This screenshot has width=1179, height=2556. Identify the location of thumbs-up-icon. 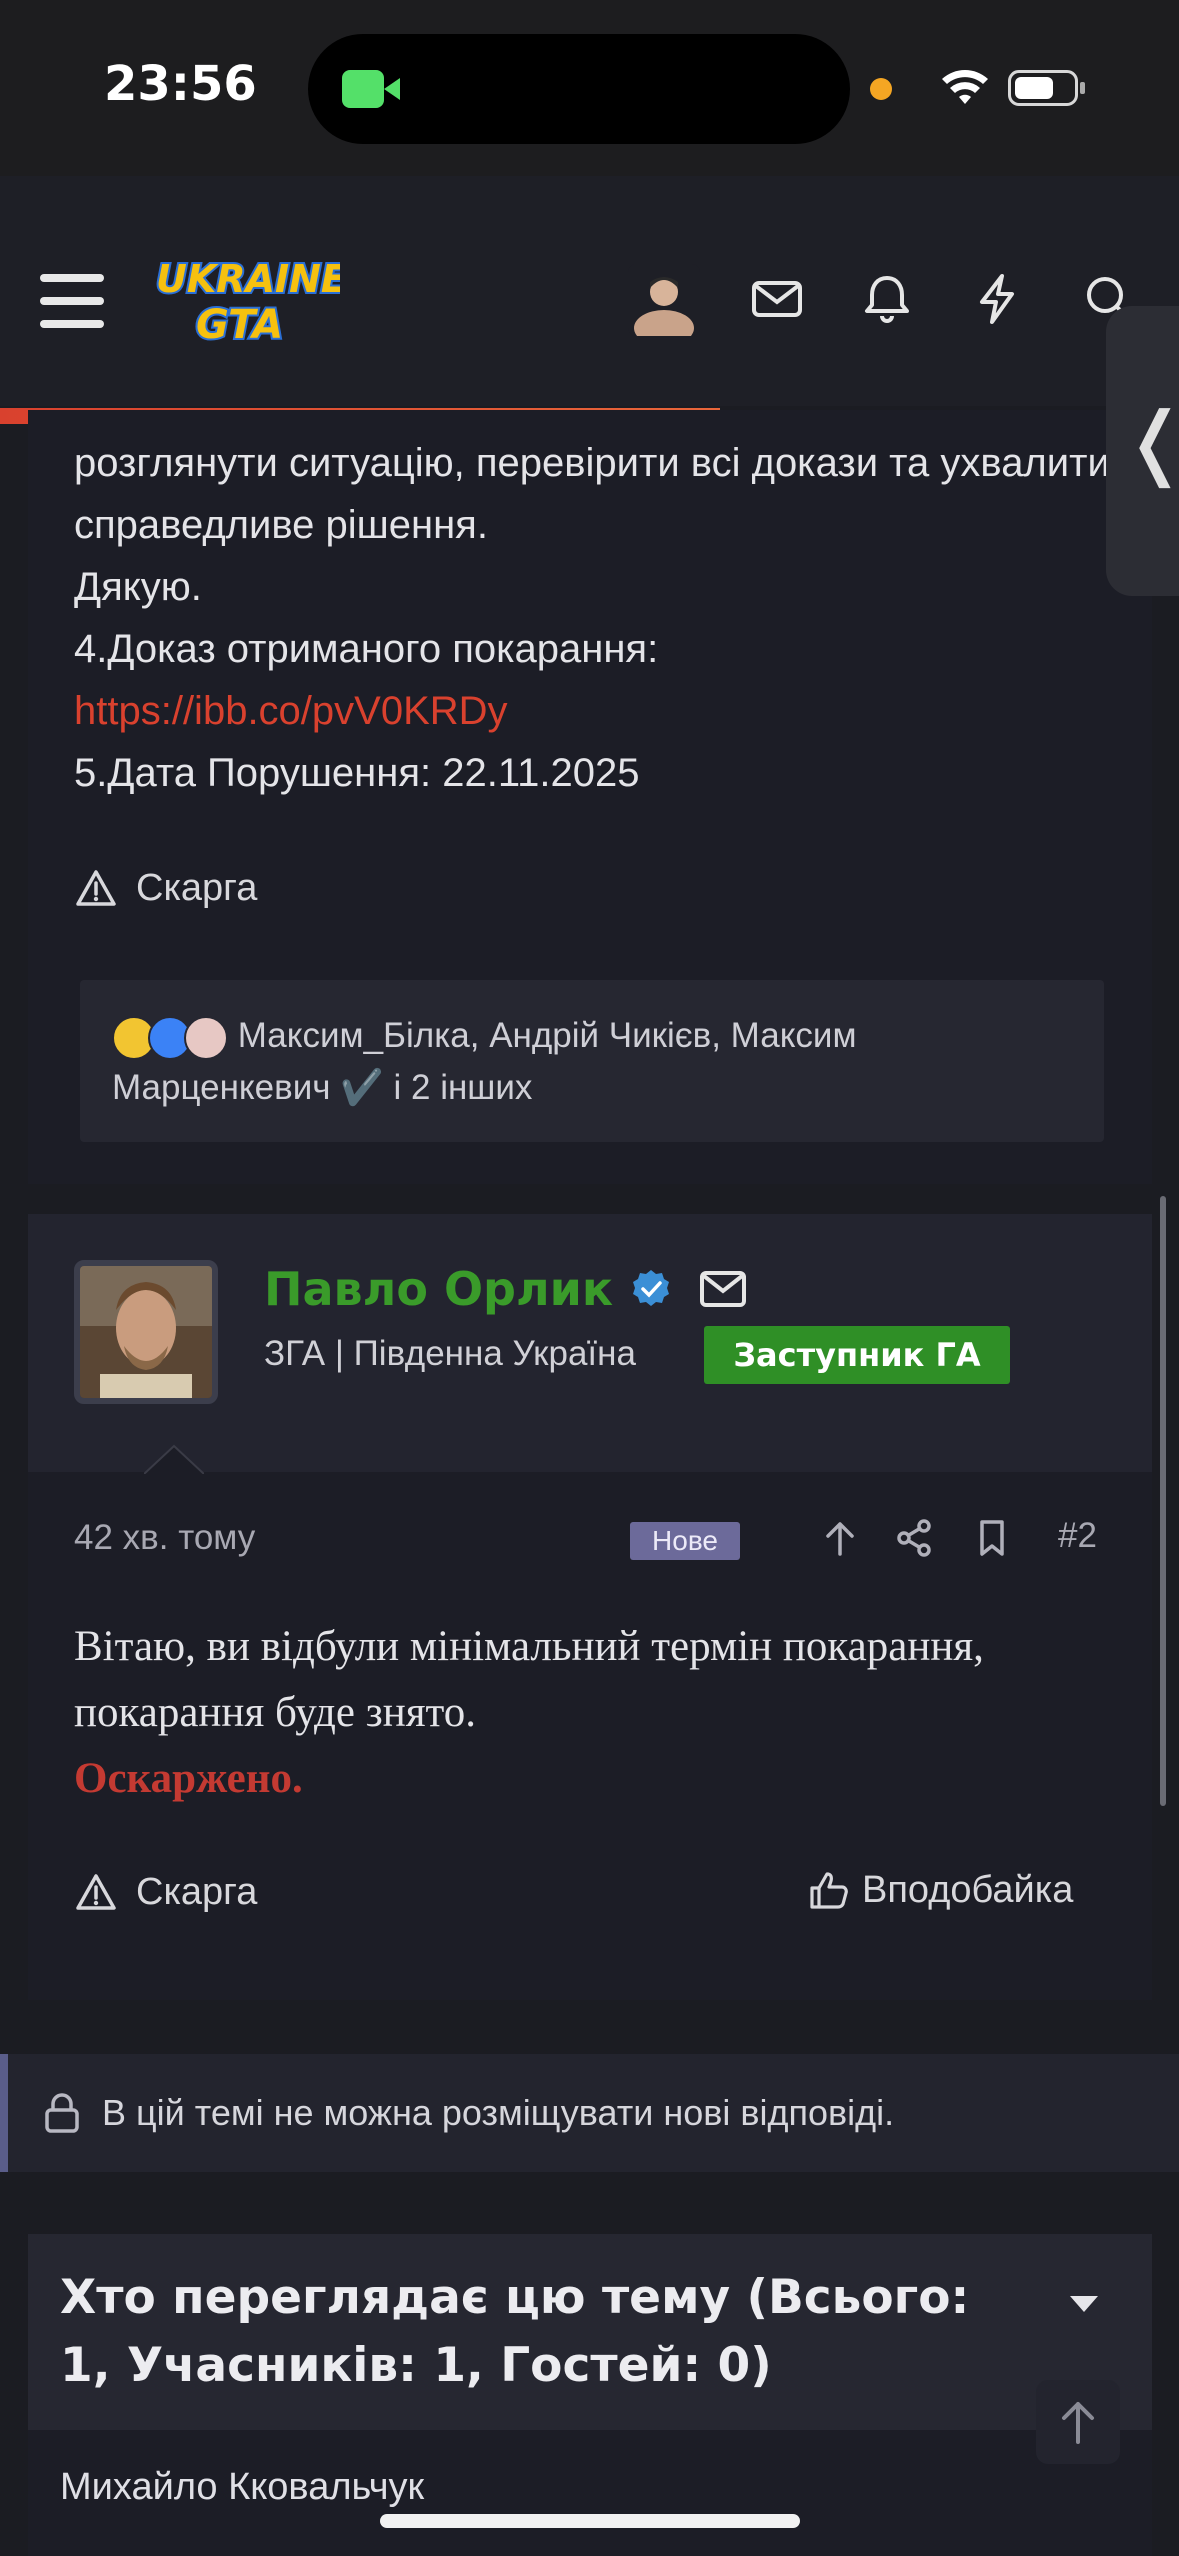
(829, 1890).